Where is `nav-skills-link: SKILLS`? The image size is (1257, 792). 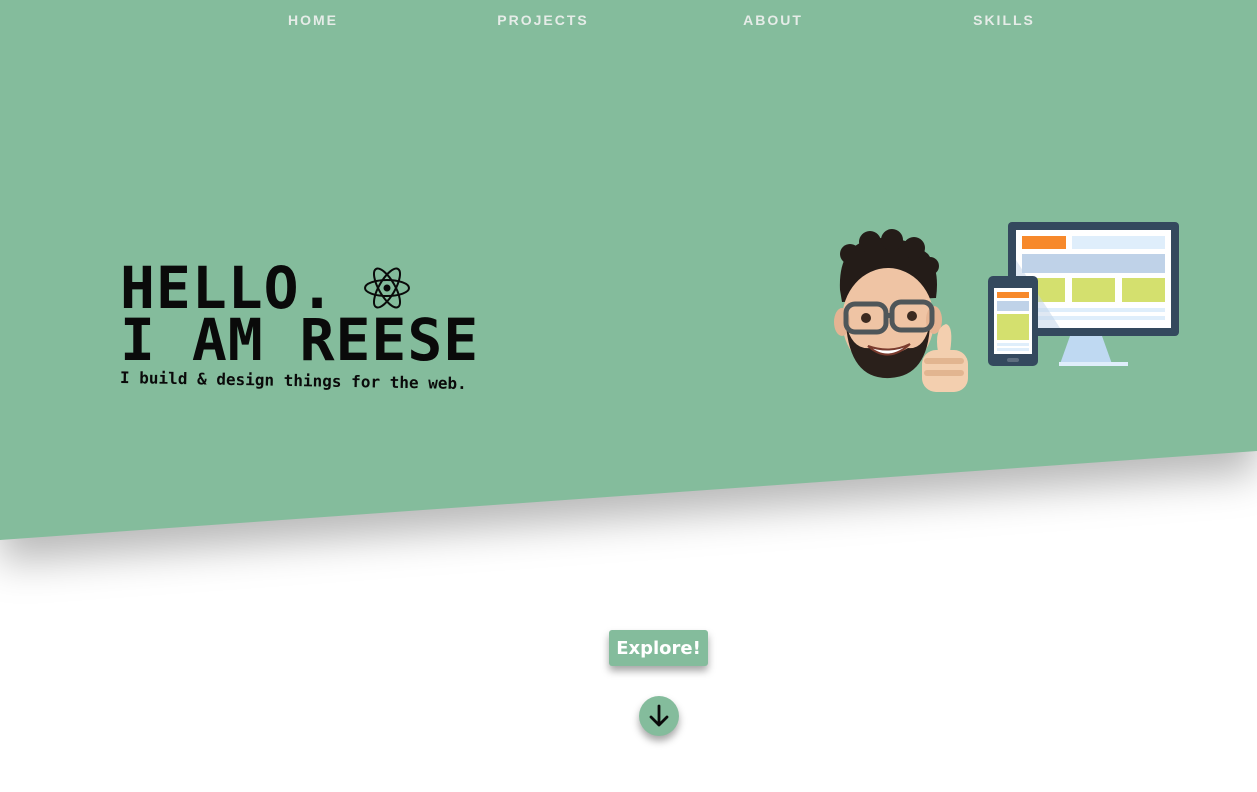
nav-skills-link: SKILLS is located at coordinates (1004, 20).